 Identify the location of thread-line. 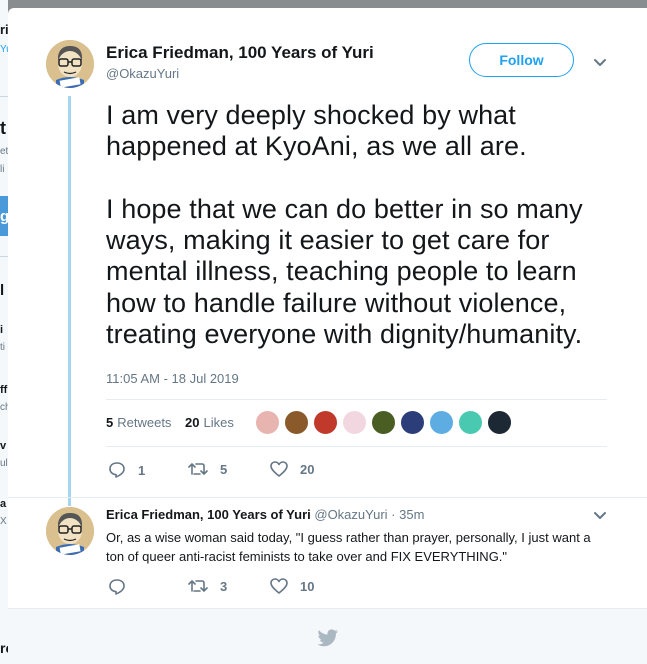
(69, 301).